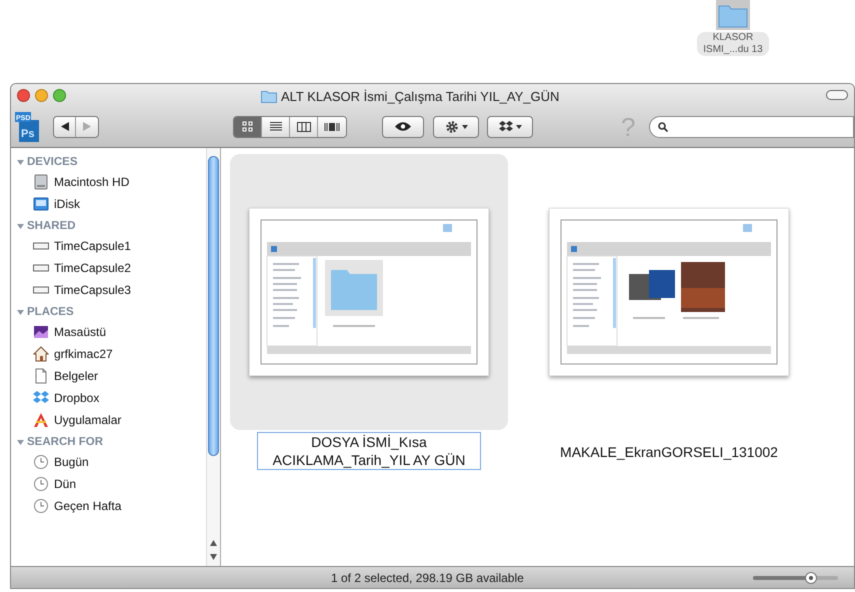 The width and height of the screenshot is (855, 592). What do you see at coordinates (111, 506) in the screenshot?
I see `sidebar-item: Geçen Hafta` at bounding box center [111, 506].